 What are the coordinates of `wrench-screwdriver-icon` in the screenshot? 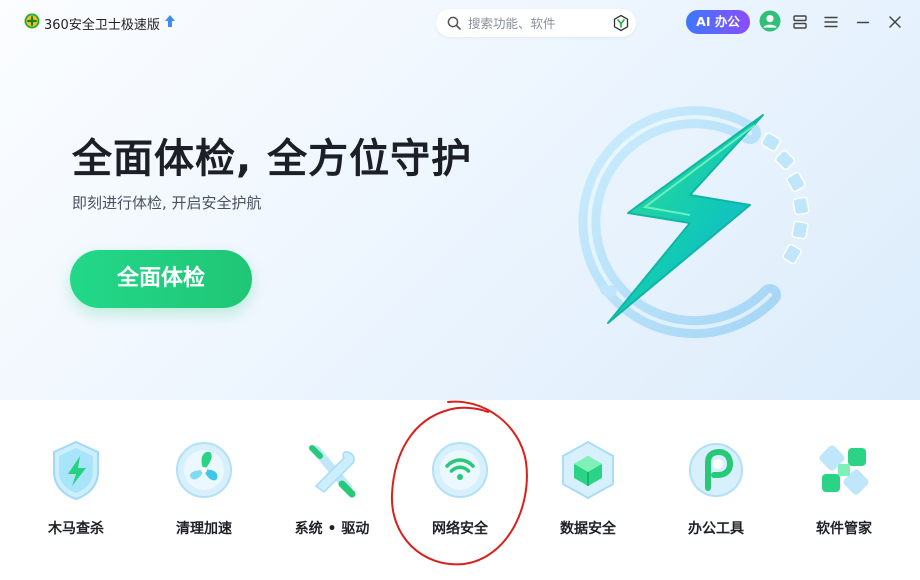 It's located at (332, 471).